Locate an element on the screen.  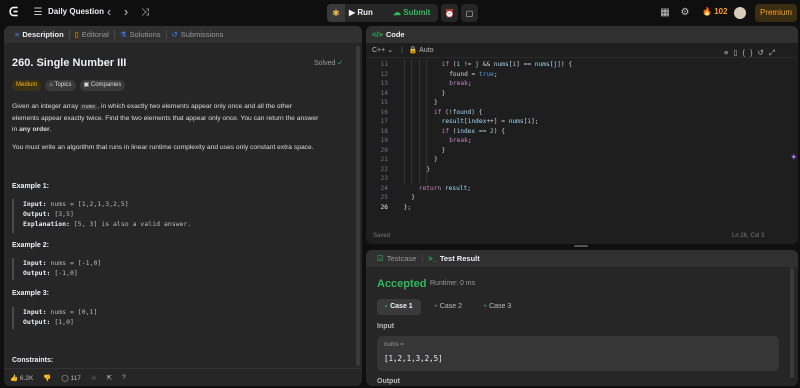
editorial-icon: ▯ is located at coordinates (76, 34).